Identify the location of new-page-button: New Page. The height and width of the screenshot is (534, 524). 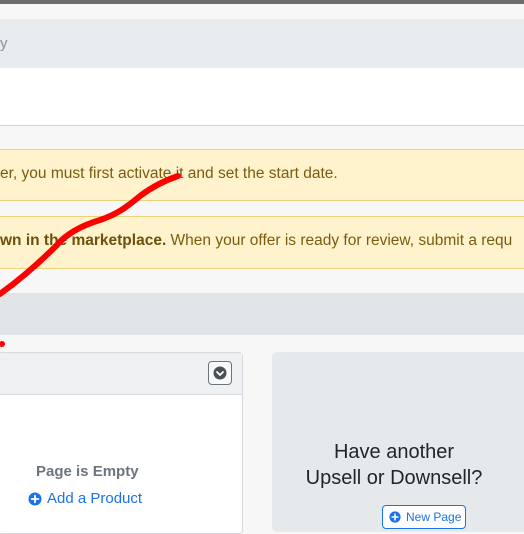
(424, 517).